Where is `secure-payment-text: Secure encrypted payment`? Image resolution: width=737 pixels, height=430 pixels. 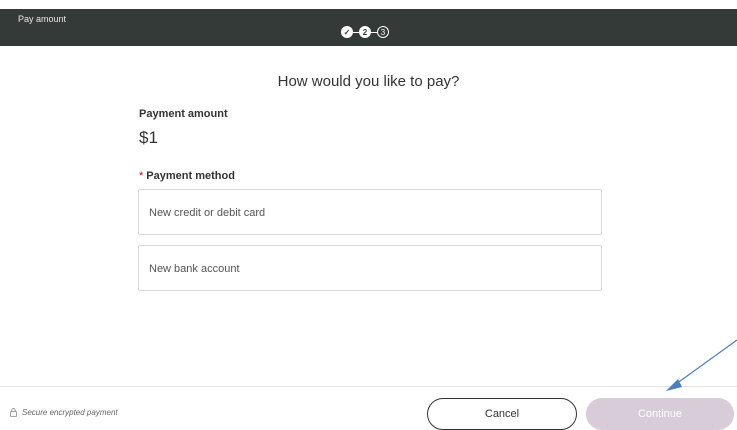
secure-payment-text: Secure encrypted payment is located at coordinates (70, 412).